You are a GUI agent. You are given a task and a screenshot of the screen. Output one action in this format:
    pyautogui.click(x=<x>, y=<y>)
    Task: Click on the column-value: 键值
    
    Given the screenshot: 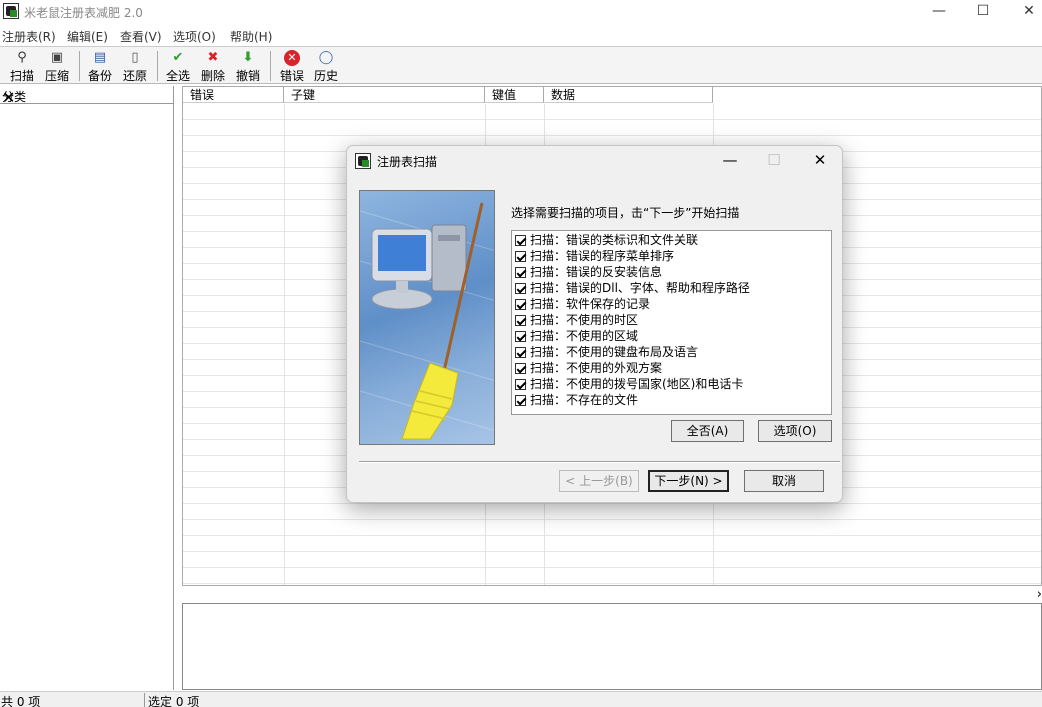 What is the action you would take?
    pyautogui.click(x=514, y=95)
    